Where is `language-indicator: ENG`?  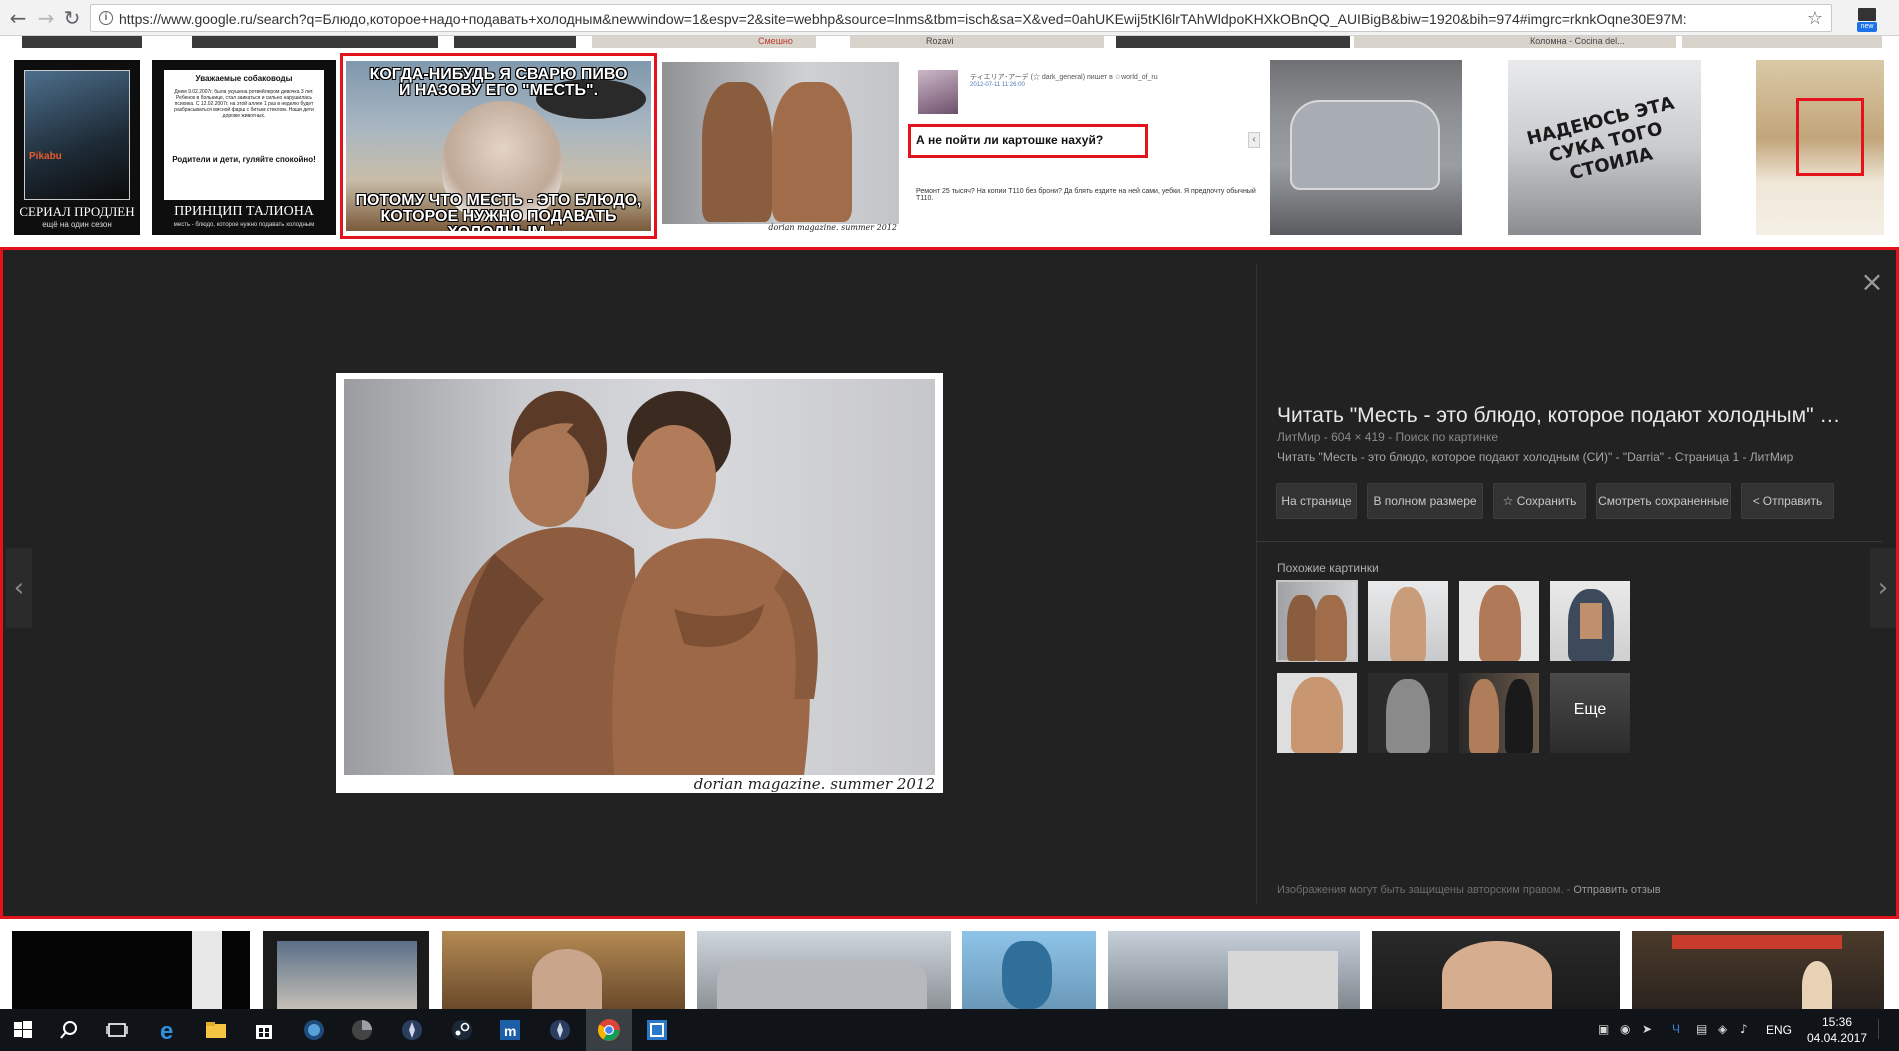 language-indicator: ENG is located at coordinates (1779, 1030).